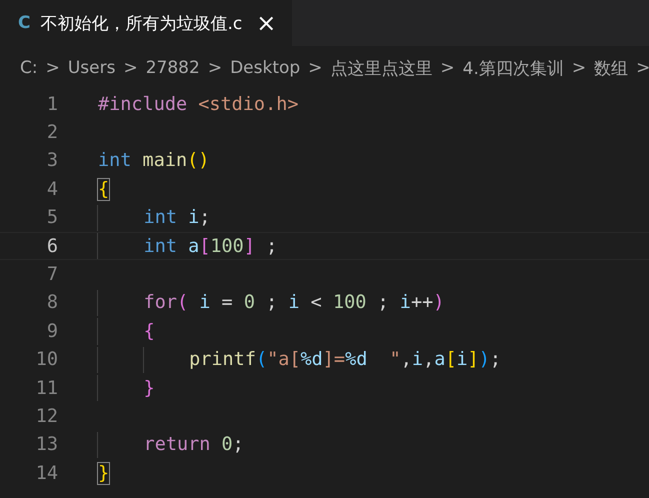 The image size is (649, 498). Describe the element at coordinates (160, 303) in the screenshot. I see `code-token: for` at that location.